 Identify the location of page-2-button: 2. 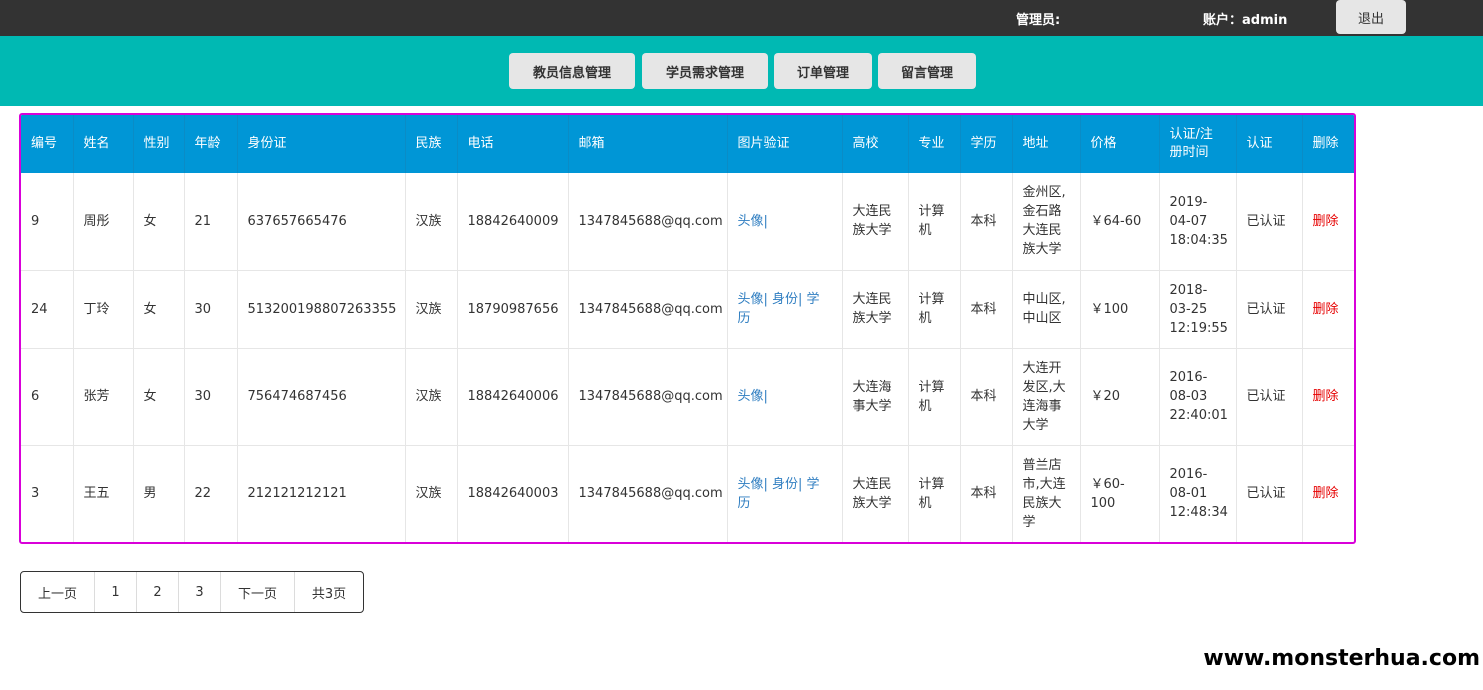
(158, 592).